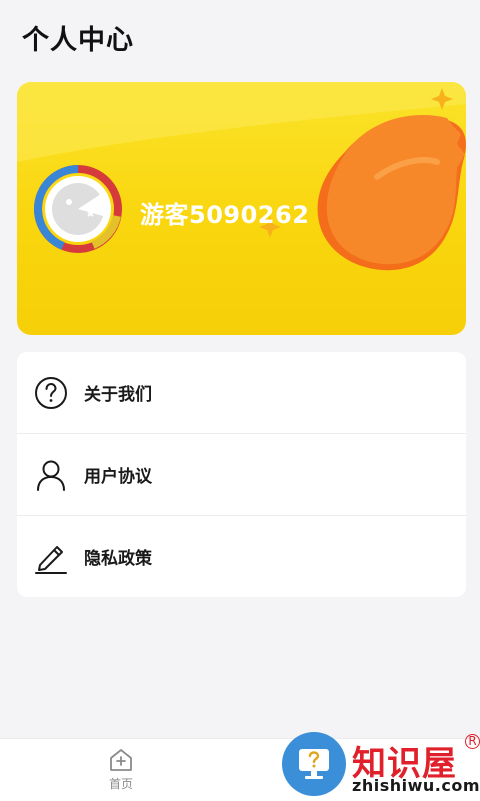  I want to click on menu-item-user-agreement: 用户协议, so click(241, 474).